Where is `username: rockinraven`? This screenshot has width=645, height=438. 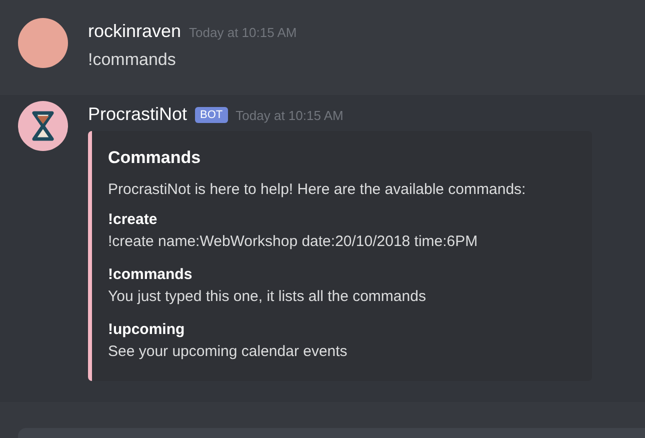 username: rockinraven is located at coordinates (135, 31).